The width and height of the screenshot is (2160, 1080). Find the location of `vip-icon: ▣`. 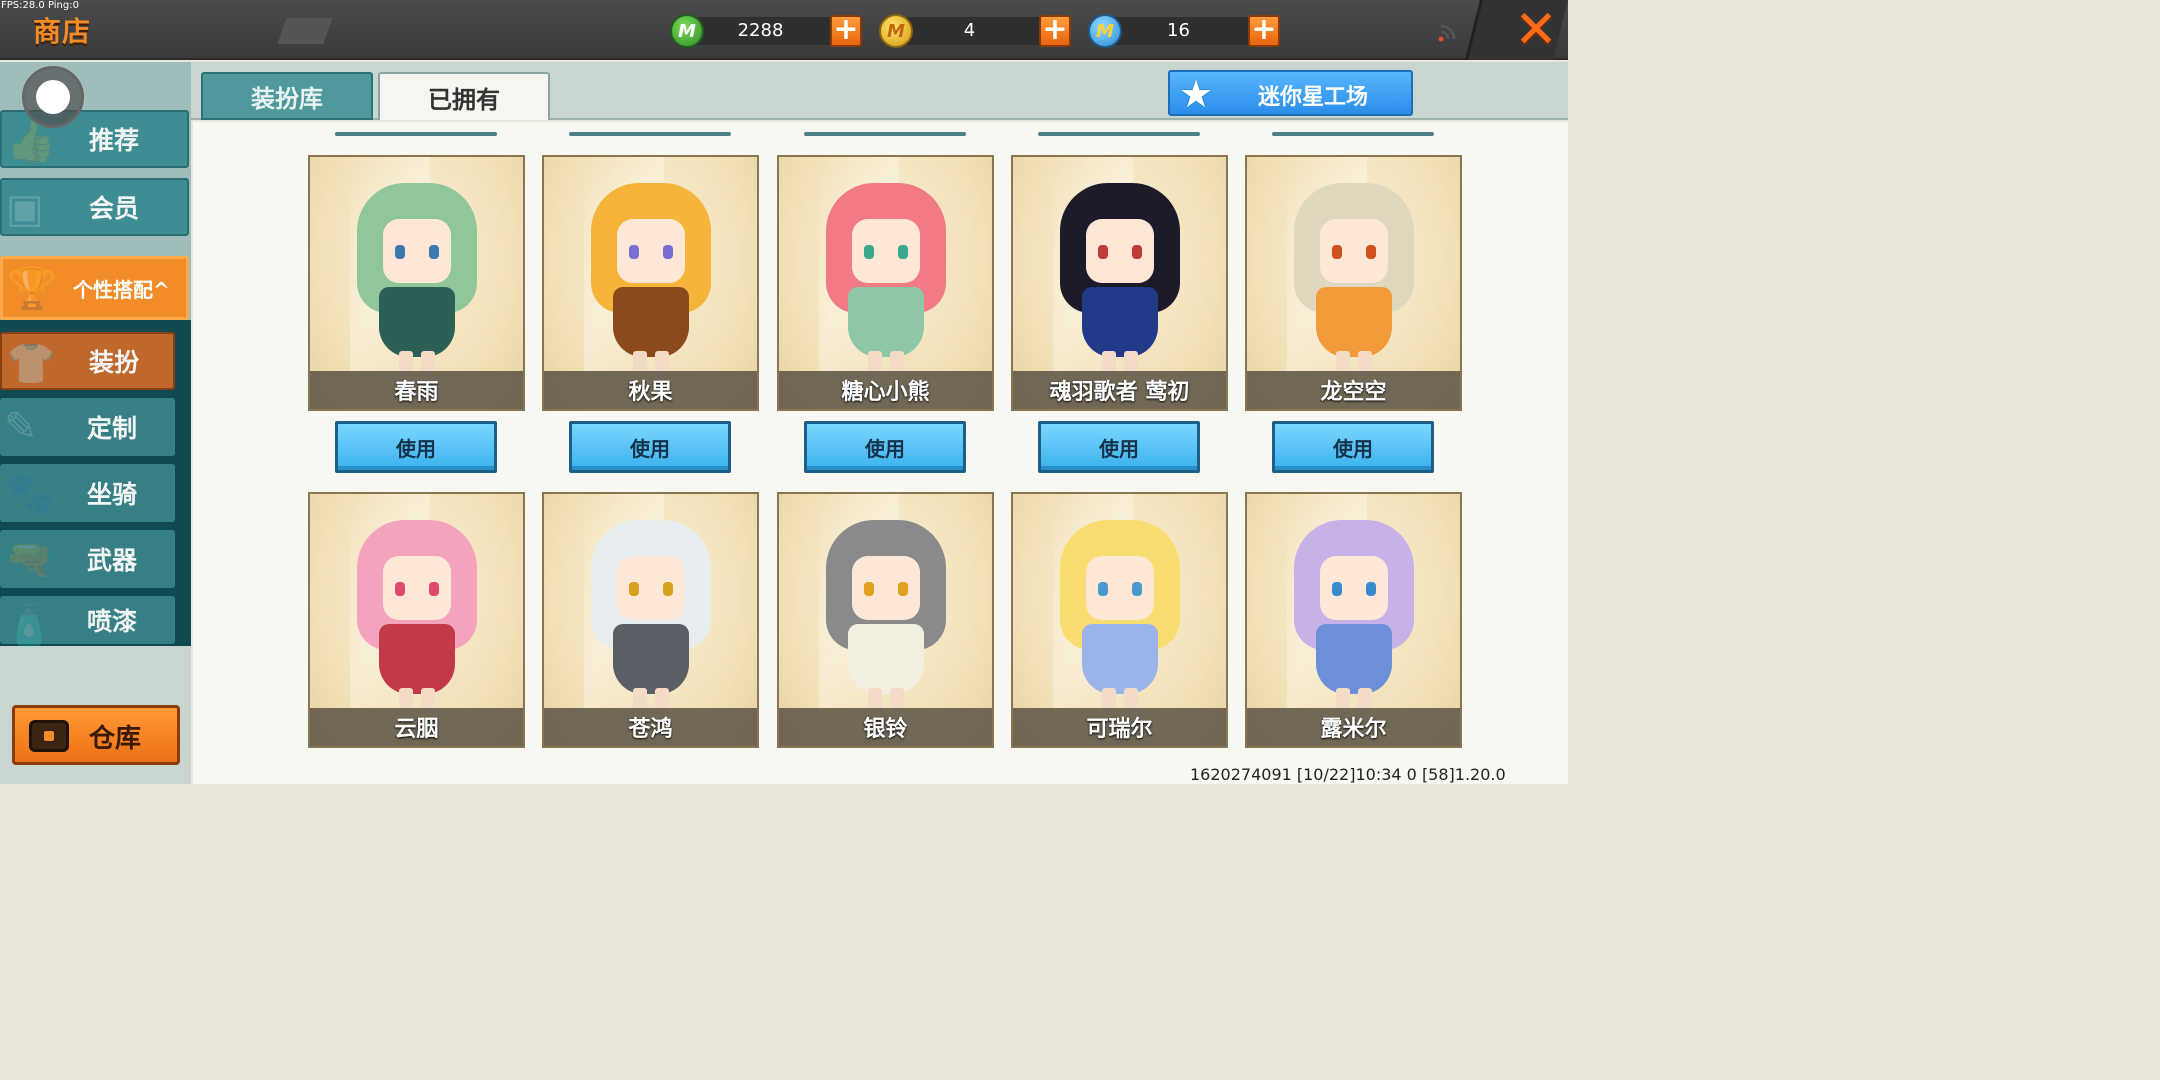

vip-icon: ▣ is located at coordinates (25, 209).